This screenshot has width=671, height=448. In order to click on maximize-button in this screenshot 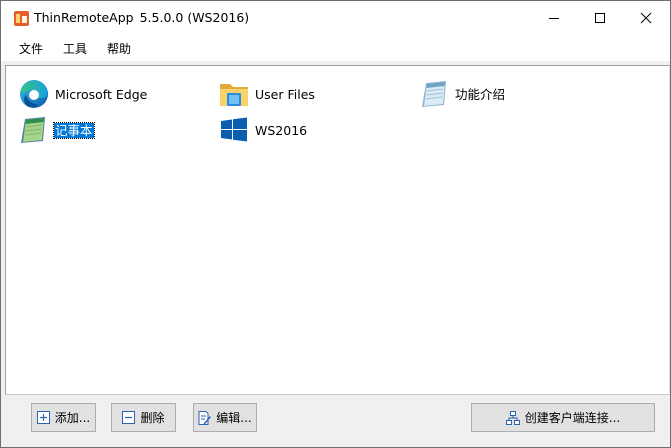, I will do `click(600, 18)`.